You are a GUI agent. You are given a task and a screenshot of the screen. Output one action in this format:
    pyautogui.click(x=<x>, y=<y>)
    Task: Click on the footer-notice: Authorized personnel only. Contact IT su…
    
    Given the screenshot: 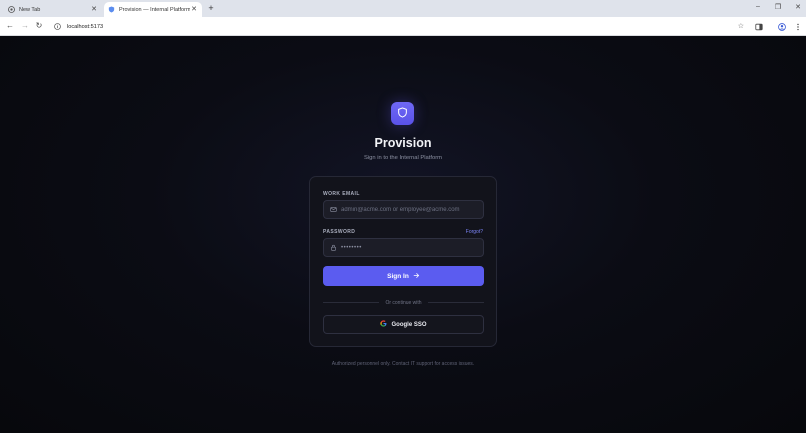 What is the action you would take?
    pyautogui.click(x=403, y=364)
    